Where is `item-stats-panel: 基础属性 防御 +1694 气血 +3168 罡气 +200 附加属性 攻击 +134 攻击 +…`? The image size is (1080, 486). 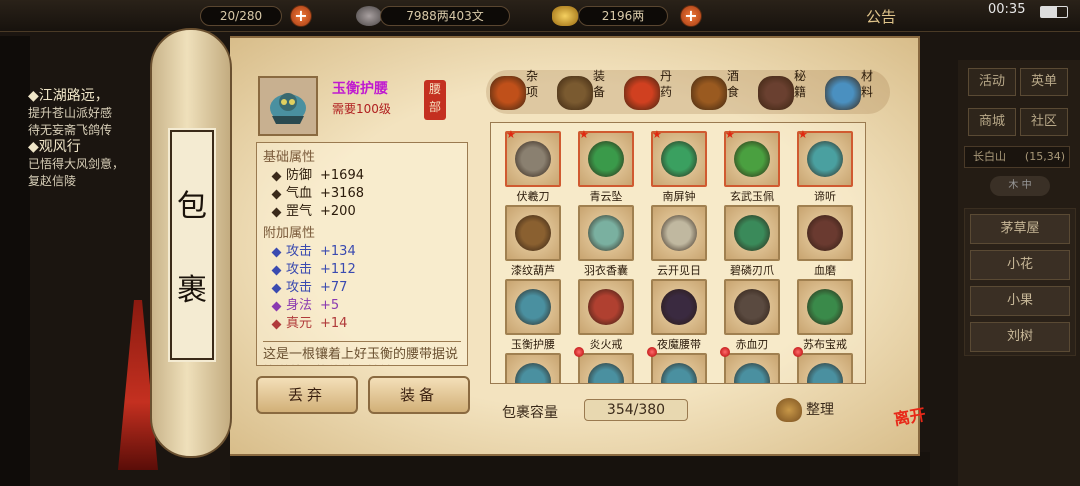 item-stats-panel: 基础属性 防御 +1694 气血 +3168 罡气 +200 附加属性 攻击 +134 攻击 +… is located at coordinates (362, 254).